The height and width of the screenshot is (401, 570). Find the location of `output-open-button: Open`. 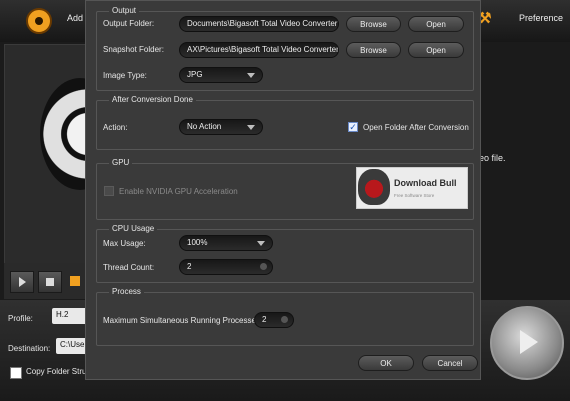

output-open-button: Open is located at coordinates (436, 24).